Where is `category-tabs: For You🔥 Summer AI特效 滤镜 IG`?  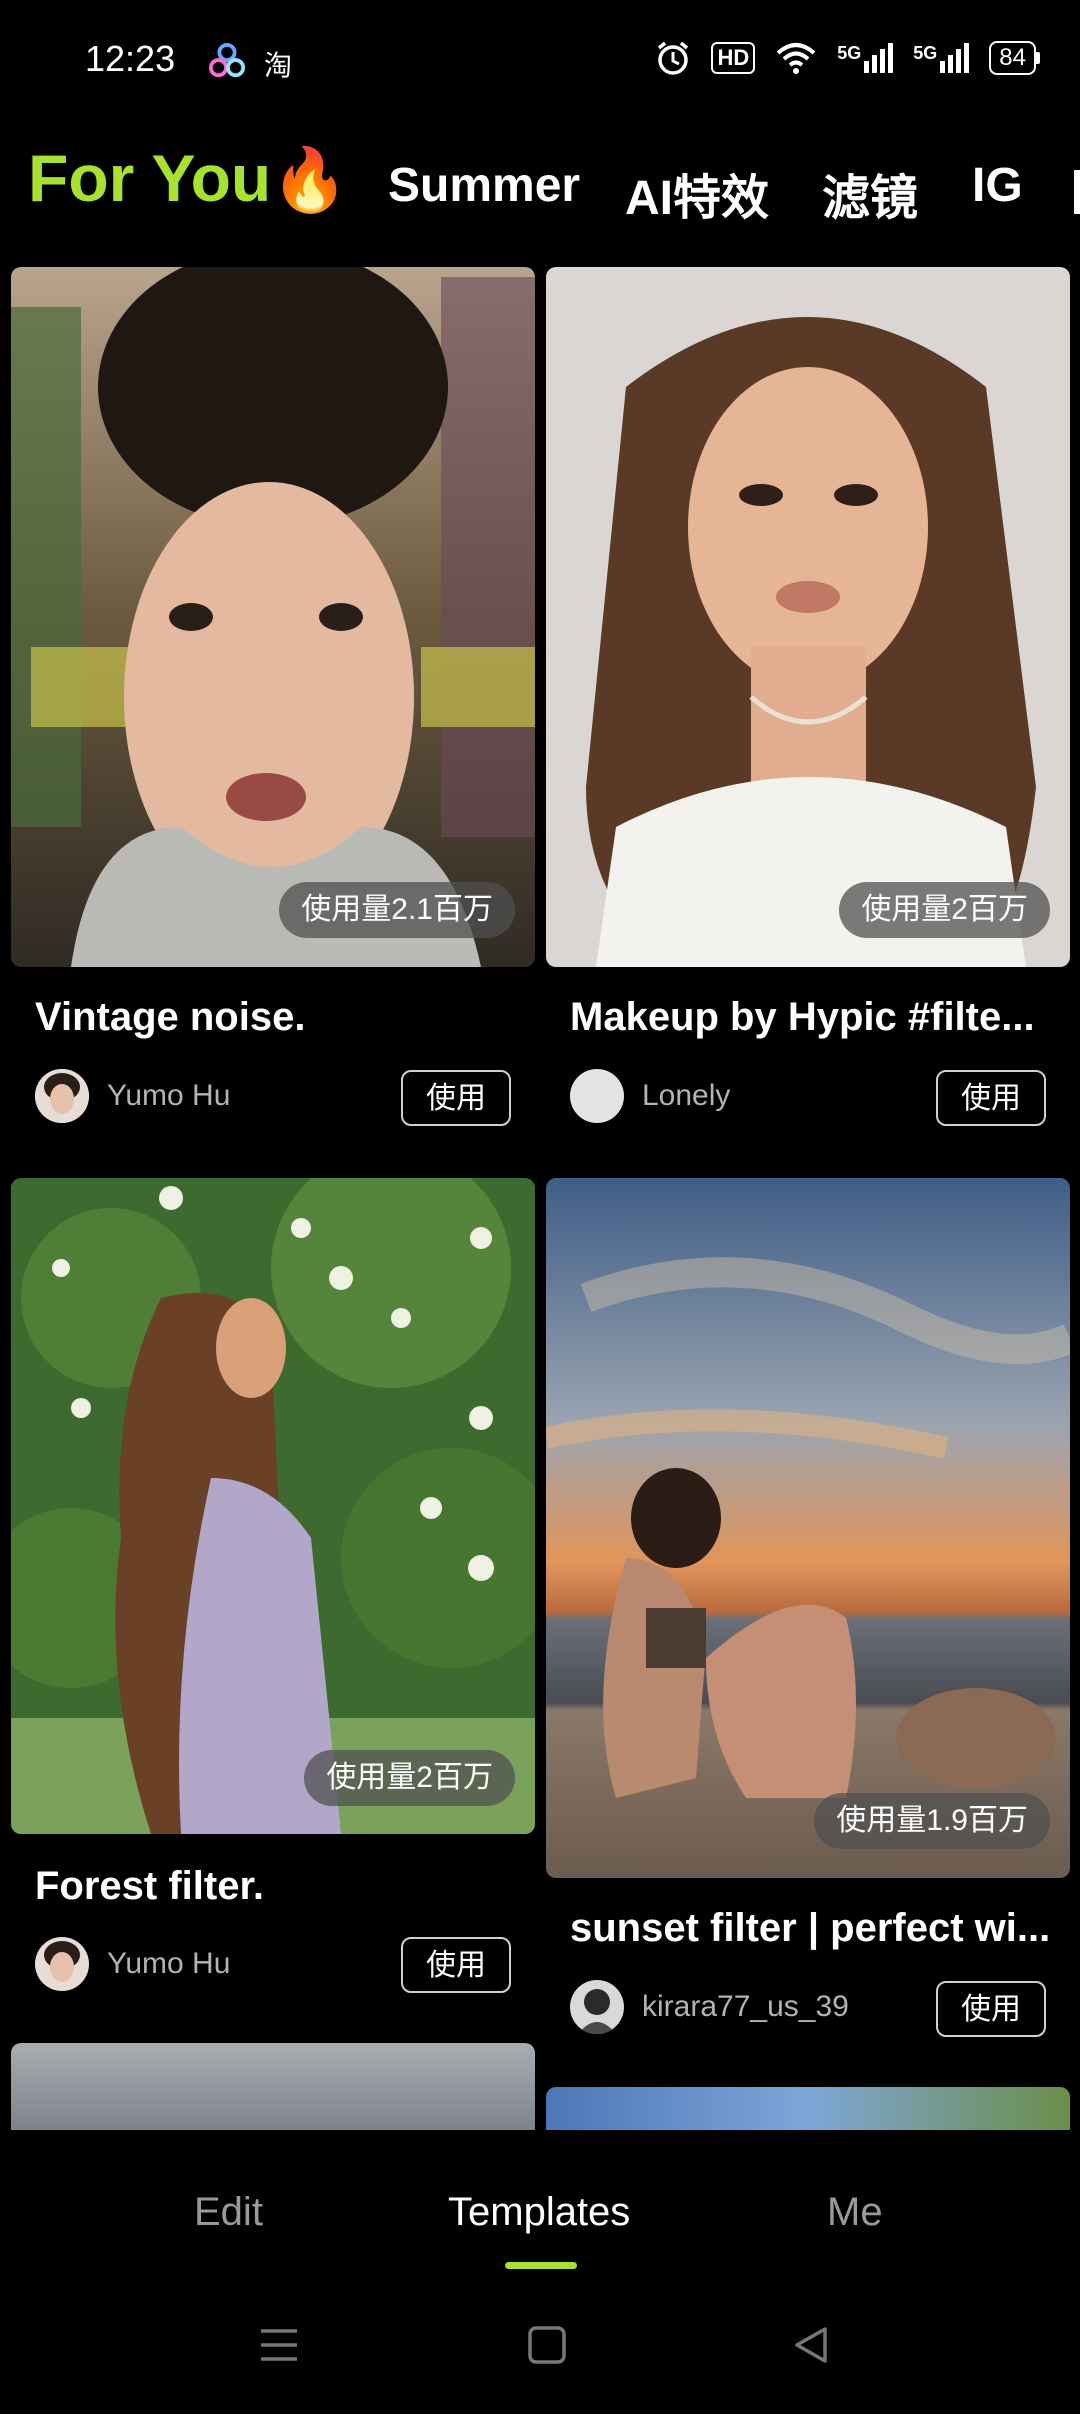 category-tabs: For You🔥 Summer AI特效 滤镜 IG is located at coordinates (540, 195).